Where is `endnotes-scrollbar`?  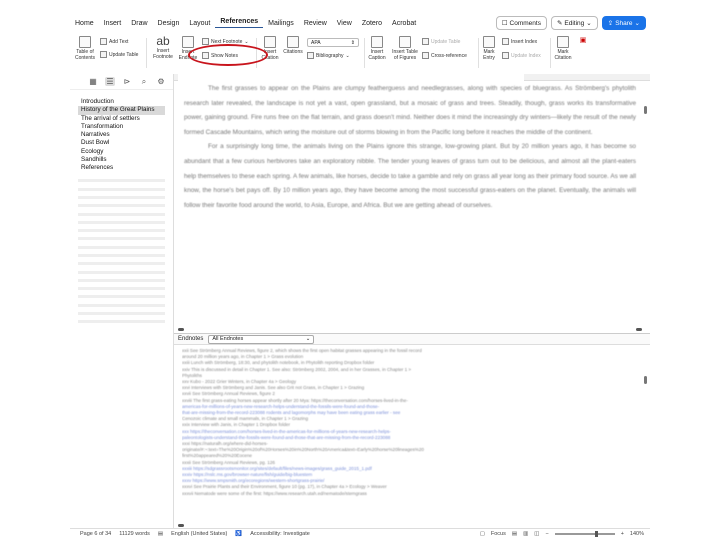 endnotes-scrollbar is located at coordinates (645, 380).